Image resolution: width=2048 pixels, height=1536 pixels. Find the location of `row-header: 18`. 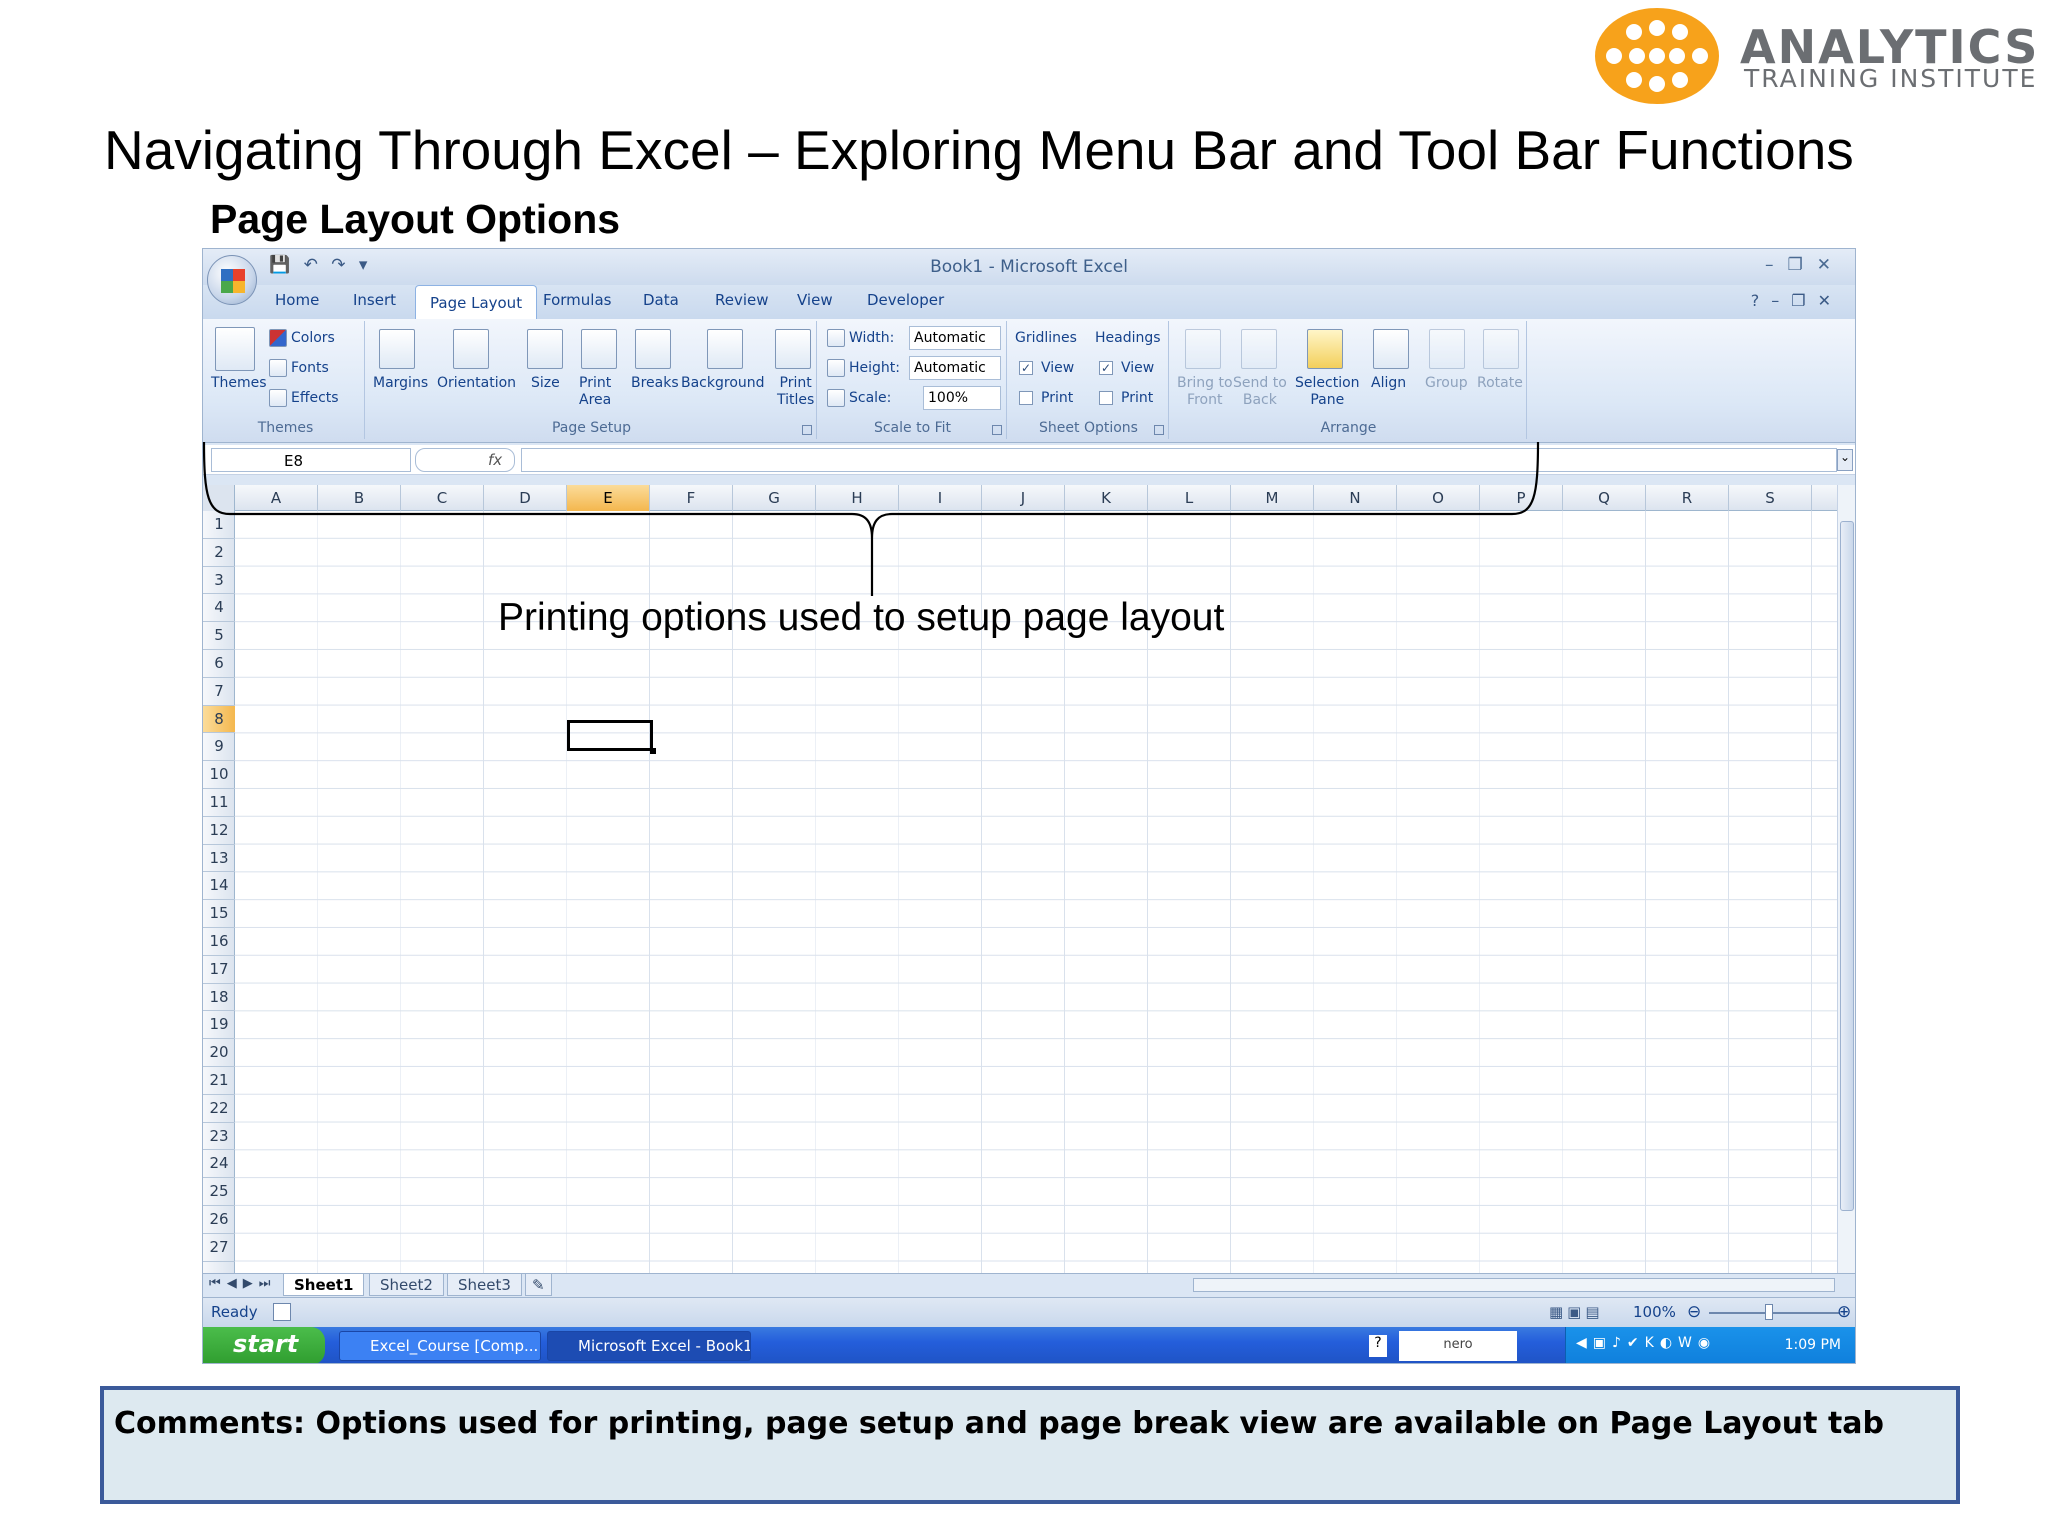

row-header: 18 is located at coordinates (219, 998).